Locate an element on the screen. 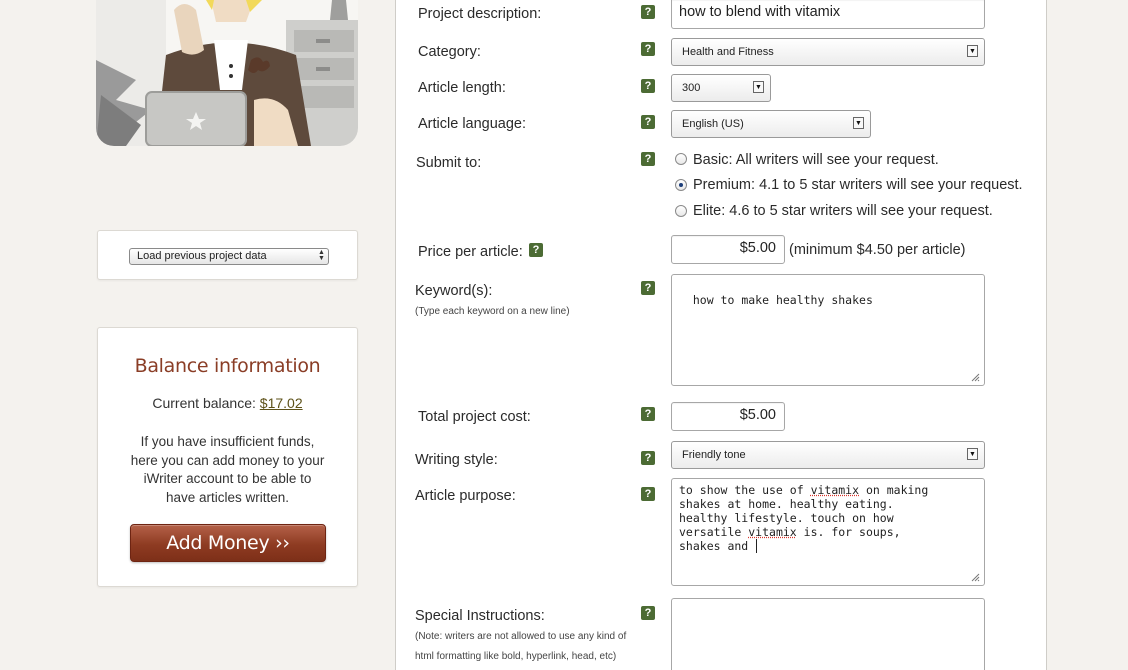 The height and width of the screenshot is (670, 1128). purpose-line: shakes and is located at coordinates (828, 546).